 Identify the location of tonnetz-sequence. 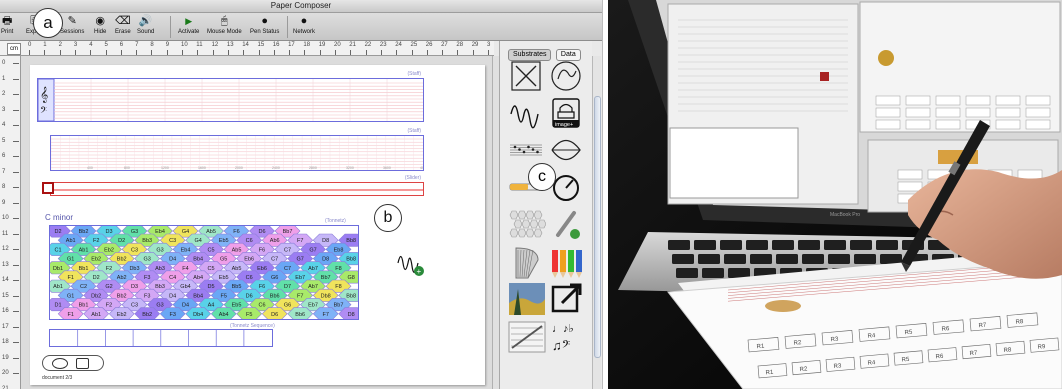
(161, 338).